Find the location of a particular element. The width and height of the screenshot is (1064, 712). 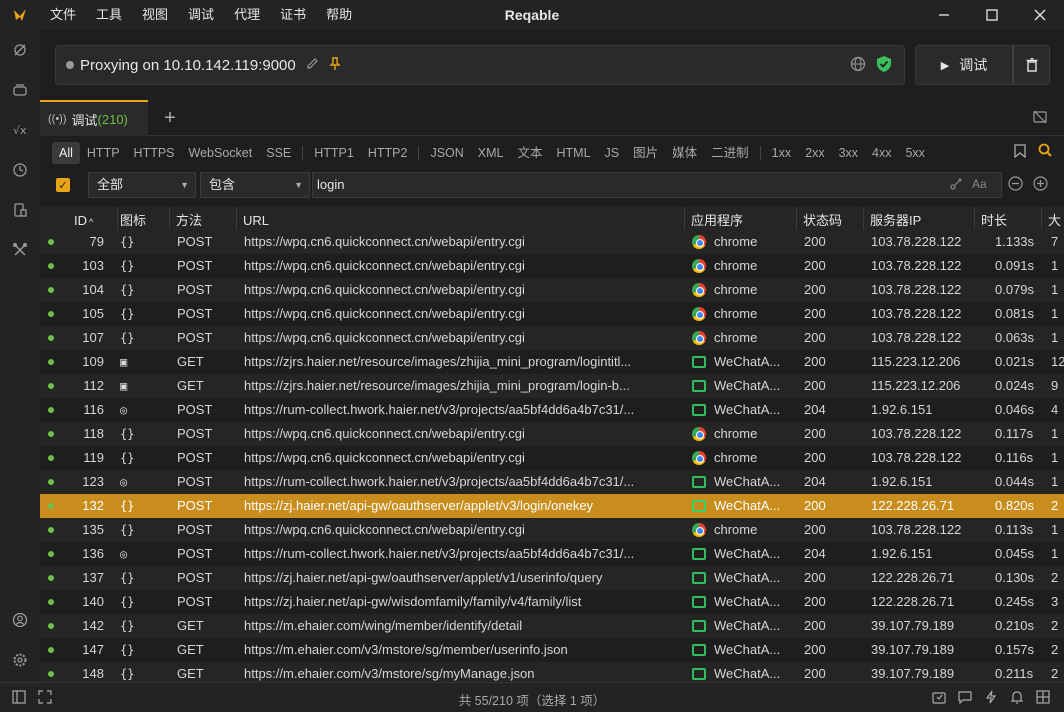

search-scope-select: 全部 ▼ is located at coordinates (142, 185).